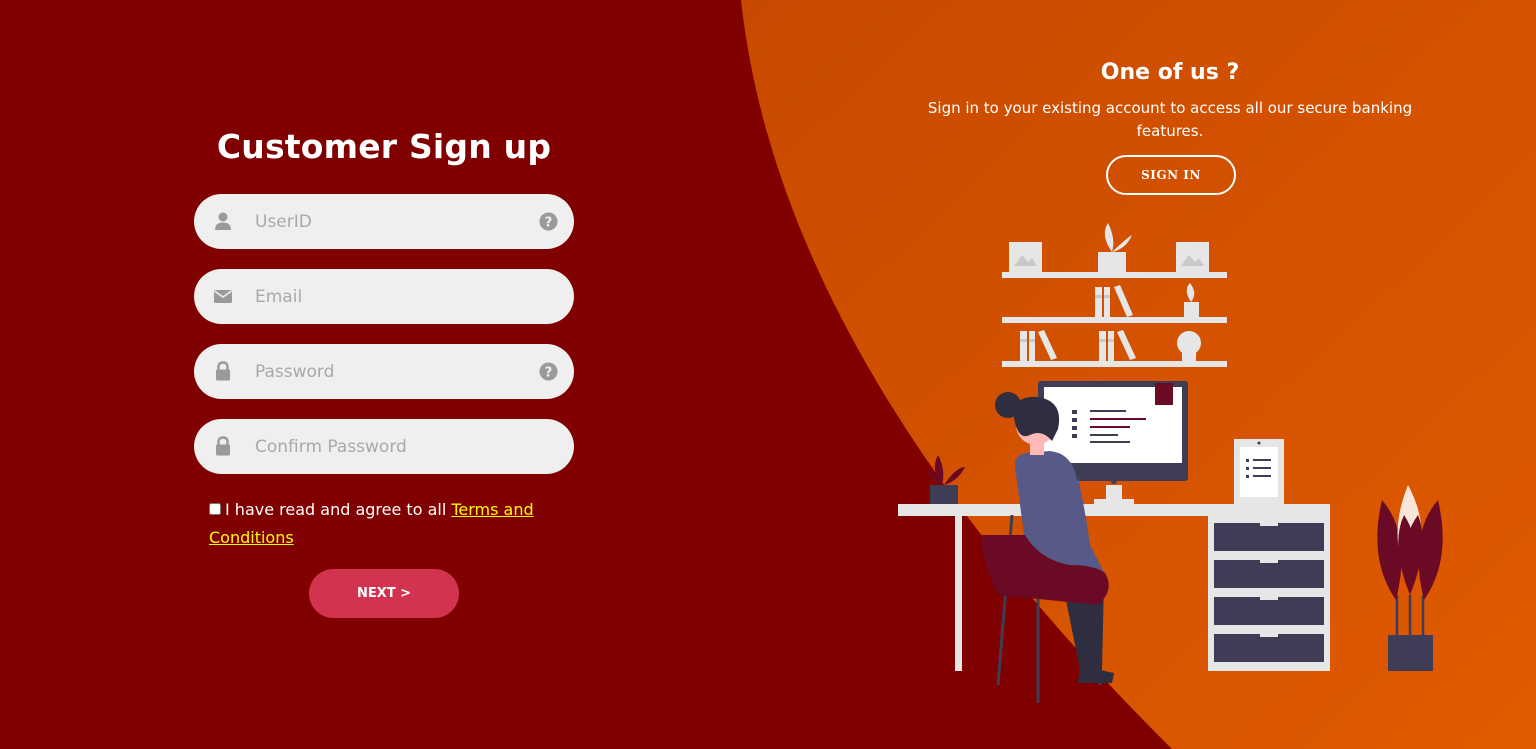  I want to click on terms-text: I have read and agree to all, so click(338, 509).